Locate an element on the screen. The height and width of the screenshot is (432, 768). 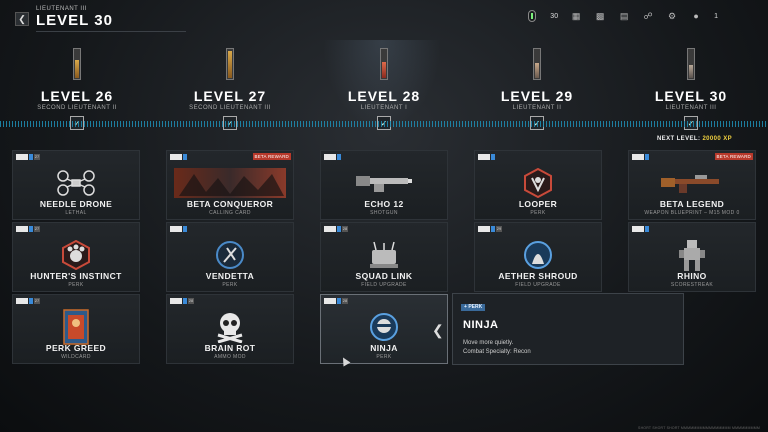
shroud-icon is located at coordinates (538, 255).